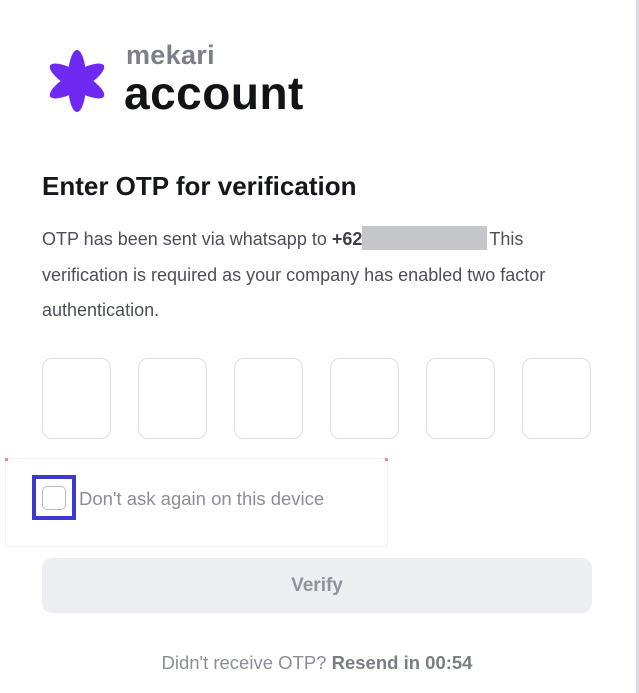  Describe the element at coordinates (187, 239) in the screenshot. I see `description-text-start: OTP has been sent via whatsapp to` at that location.